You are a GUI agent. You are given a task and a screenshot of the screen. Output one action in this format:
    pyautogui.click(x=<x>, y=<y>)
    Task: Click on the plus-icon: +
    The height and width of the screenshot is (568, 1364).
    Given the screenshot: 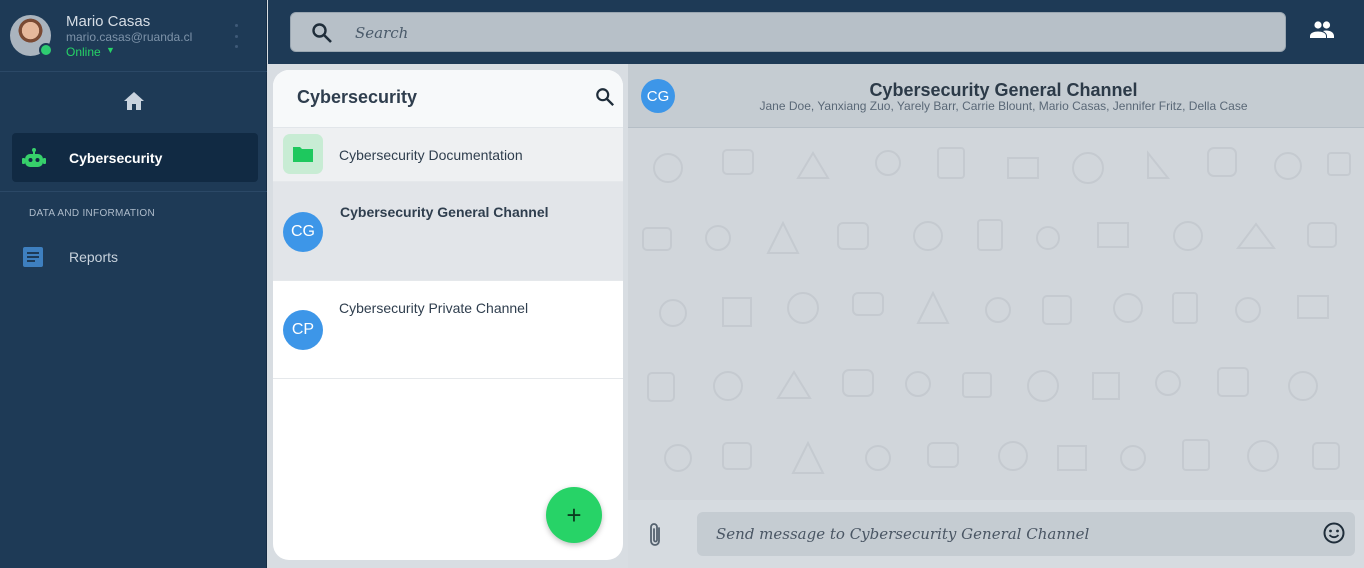 What is the action you would take?
    pyautogui.click(x=574, y=514)
    